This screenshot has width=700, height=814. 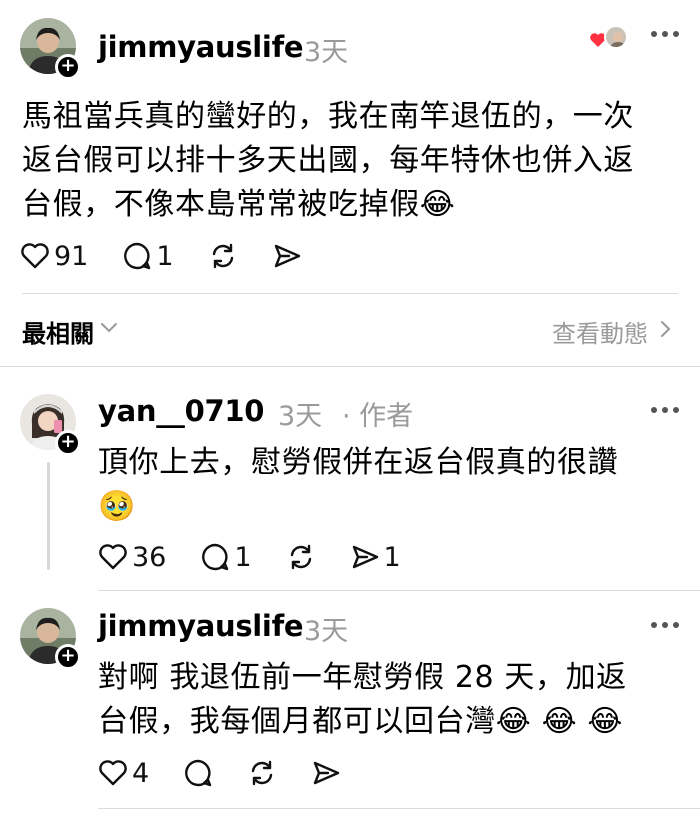 What do you see at coordinates (378, 416) in the screenshot?
I see `author-tag: · 作者` at bounding box center [378, 416].